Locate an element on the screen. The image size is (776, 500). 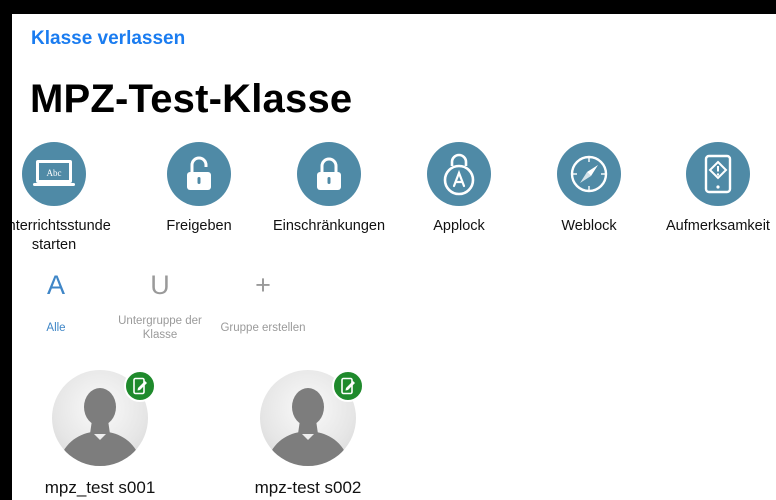
start-lesson-label: Unterrichtsstunde starten is located at coordinates (61, 235).